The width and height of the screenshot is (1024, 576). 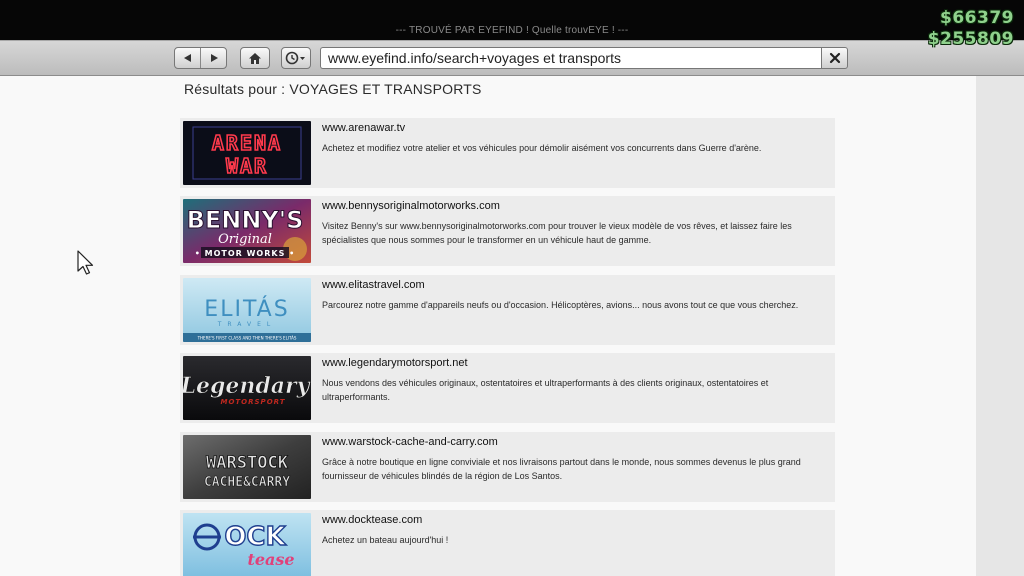 I want to click on mouse-cursor-icon, so click(x=85, y=262).